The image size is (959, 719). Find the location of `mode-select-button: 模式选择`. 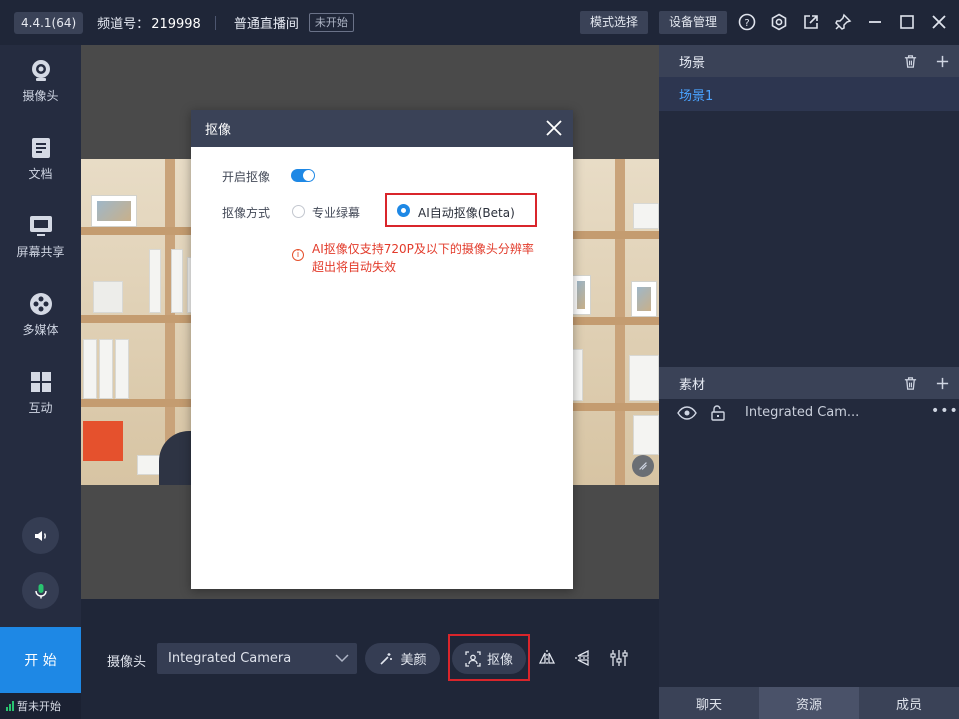

mode-select-button: 模式选择 is located at coordinates (614, 22).